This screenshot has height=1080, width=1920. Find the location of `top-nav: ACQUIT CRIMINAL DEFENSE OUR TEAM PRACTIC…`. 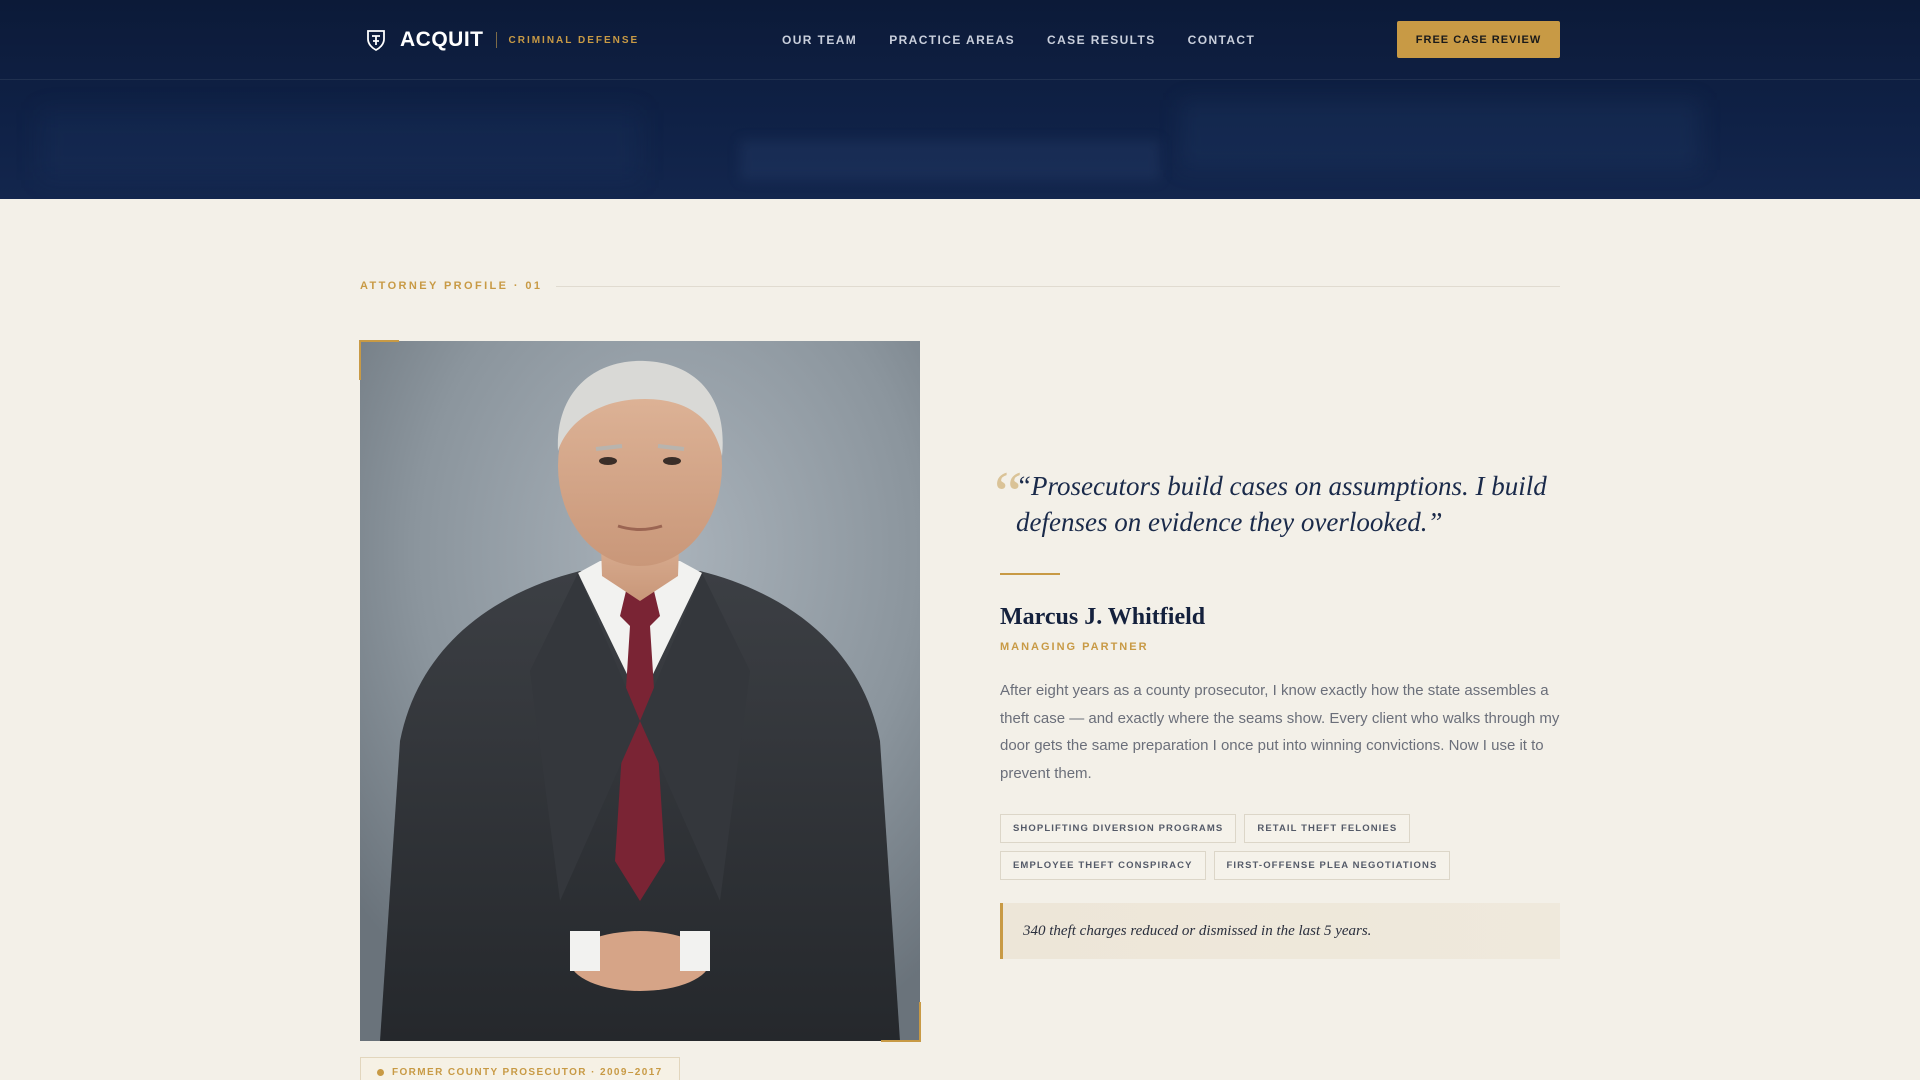

top-nav: ACQUIT CRIMINAL DEFENSE OUR TEAM PRACTIC… is located at coordinates (960, 40).